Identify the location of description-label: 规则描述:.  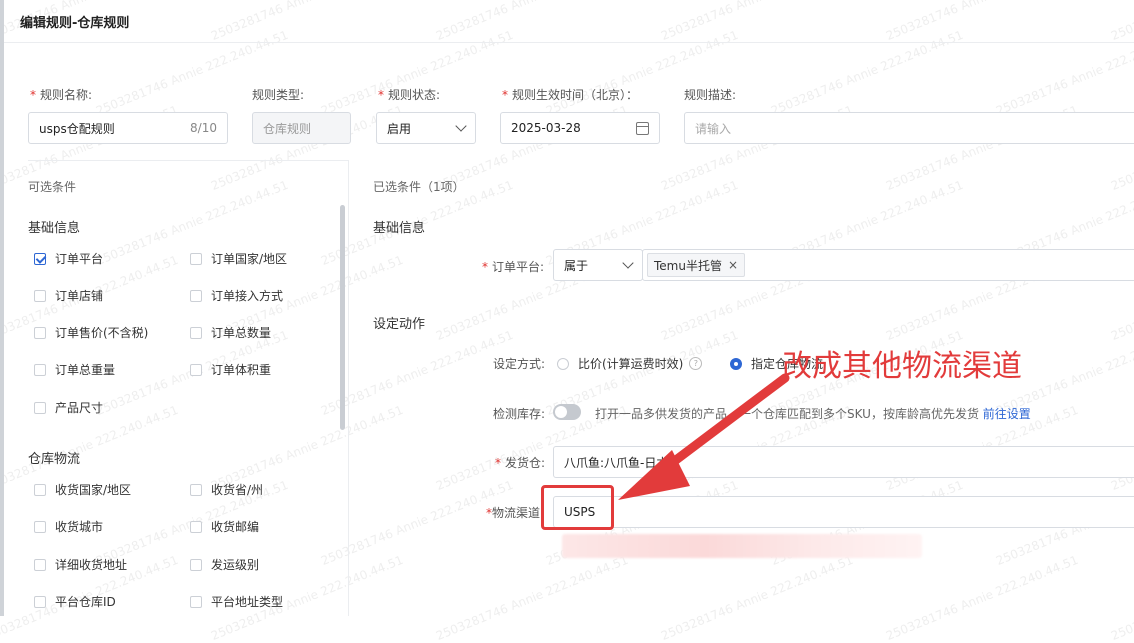
(710, 95).